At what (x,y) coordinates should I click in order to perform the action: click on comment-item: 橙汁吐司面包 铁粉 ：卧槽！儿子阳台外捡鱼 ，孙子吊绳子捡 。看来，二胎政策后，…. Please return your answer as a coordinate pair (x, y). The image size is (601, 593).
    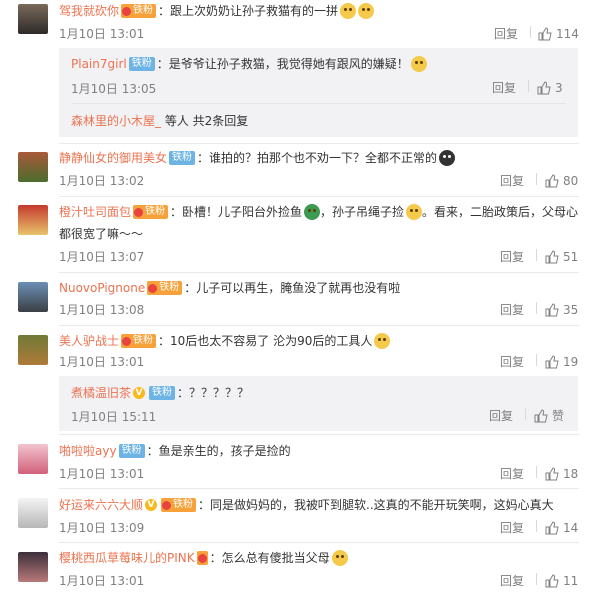
    Looking at the image, I should click on (300, 234).